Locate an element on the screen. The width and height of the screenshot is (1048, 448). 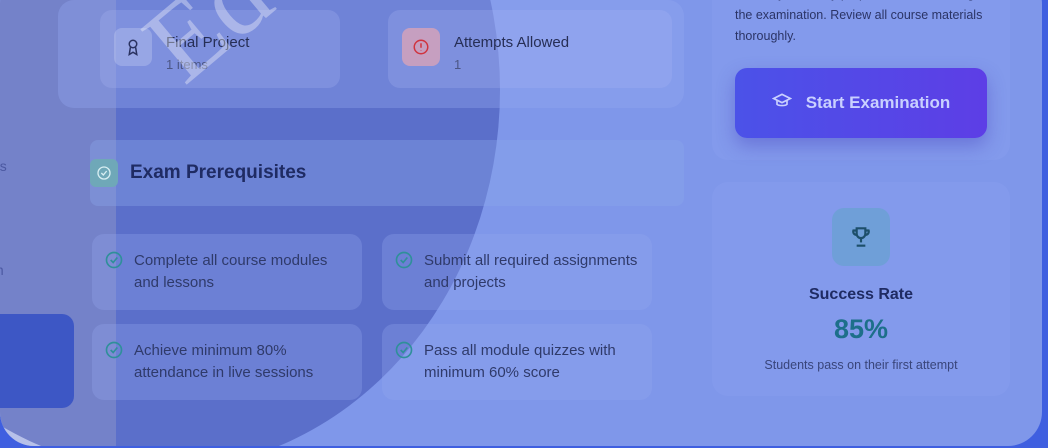
start-examination-button: Start Examination is located at coordinates (861, 103).